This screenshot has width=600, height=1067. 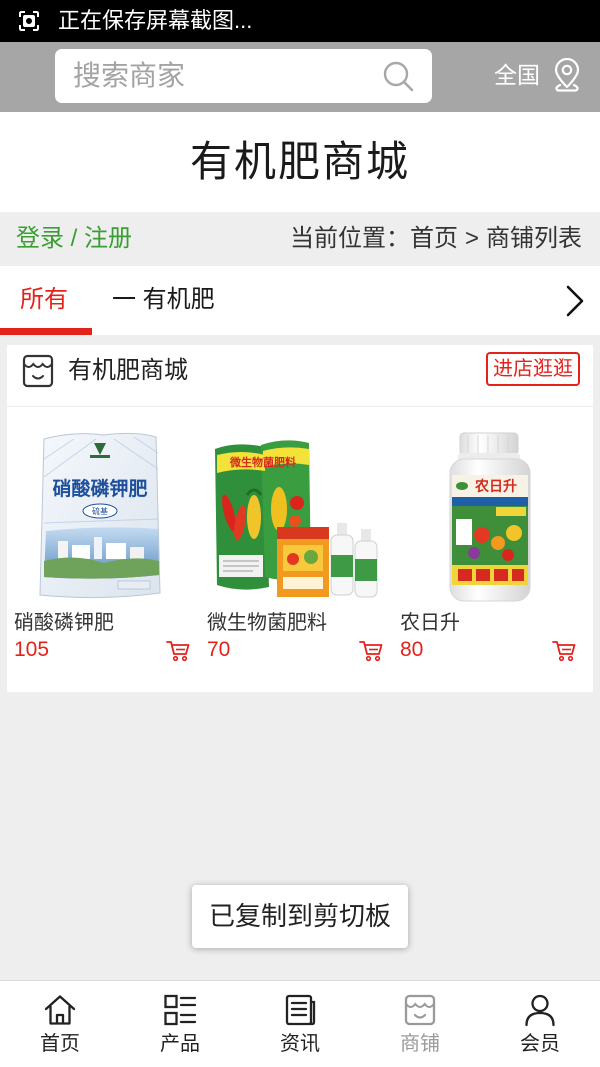 I want to click on nav-item-home: 首页, so click(x=60, y=1024).